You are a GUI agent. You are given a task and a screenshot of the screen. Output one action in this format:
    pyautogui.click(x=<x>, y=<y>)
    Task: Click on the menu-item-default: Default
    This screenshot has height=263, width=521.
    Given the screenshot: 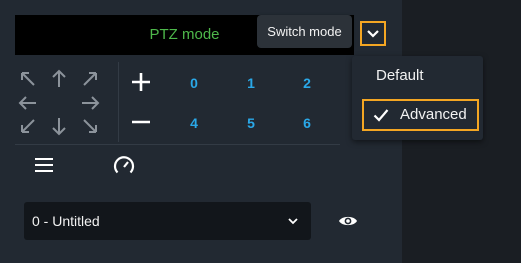 What is the action you would take?
    pyautogui.click(x=417, y=76)
    